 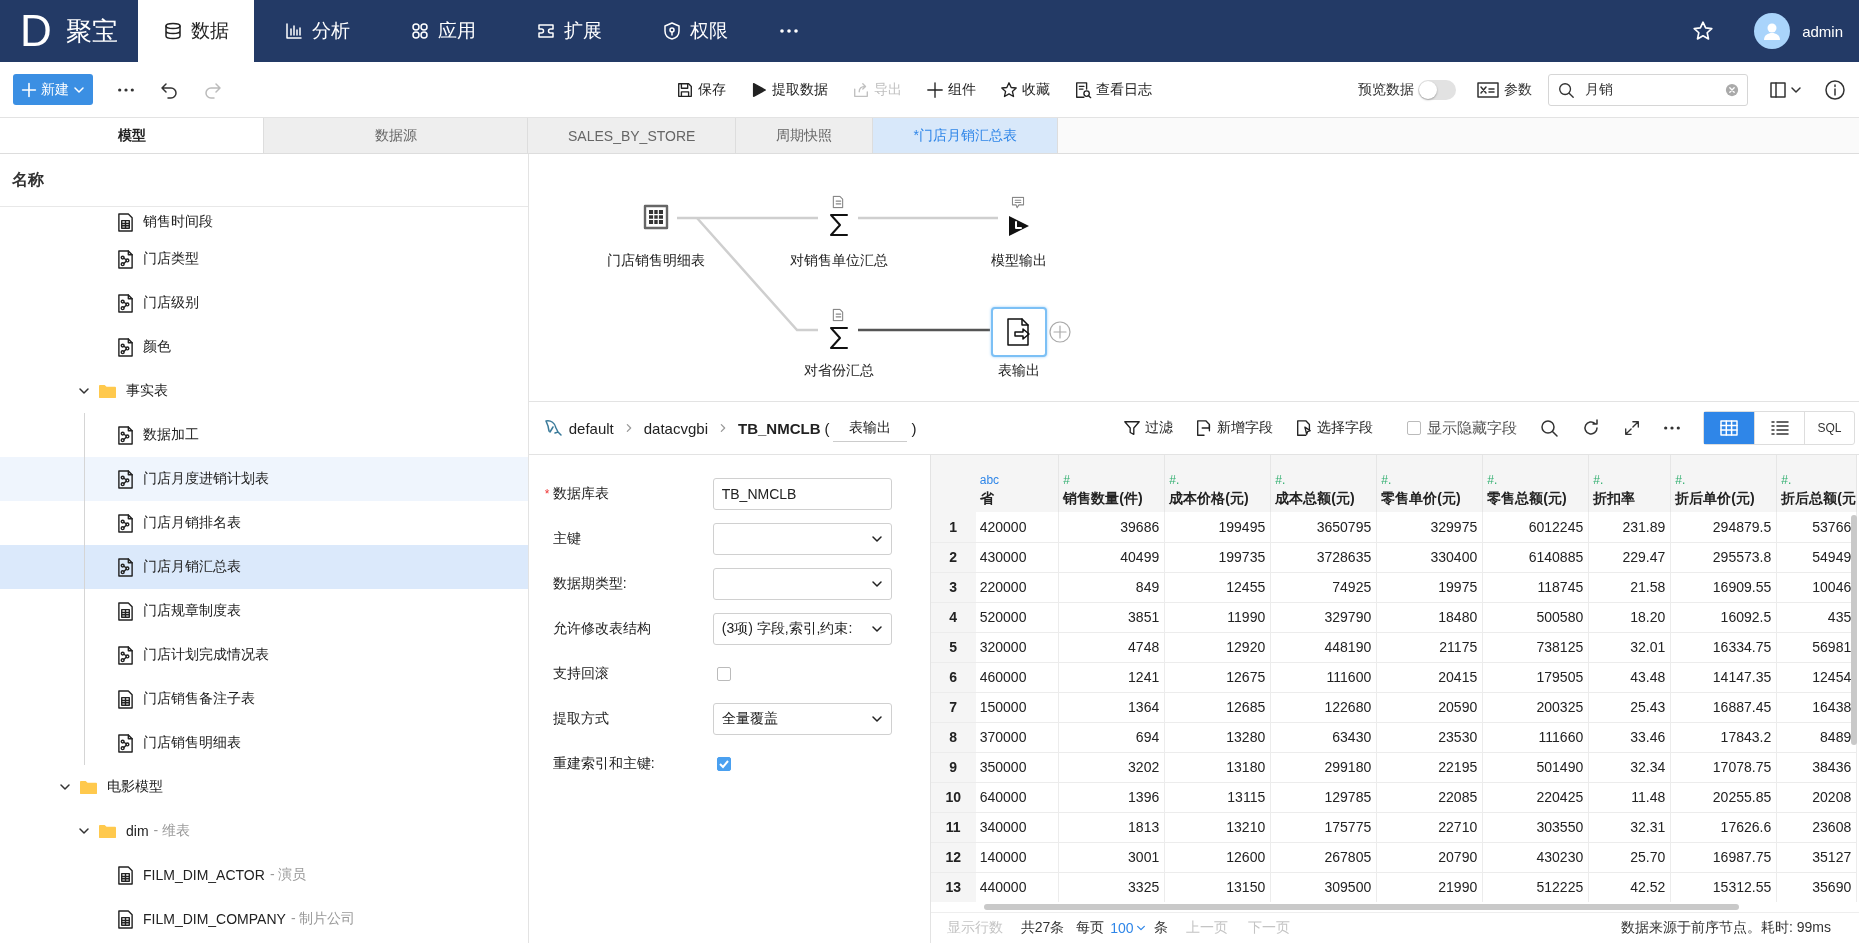 What do you see at coordinates (264, 567) in the screenshot?
I see `tree-item: 门店月销汇总表` at bounding box center [264, 567].